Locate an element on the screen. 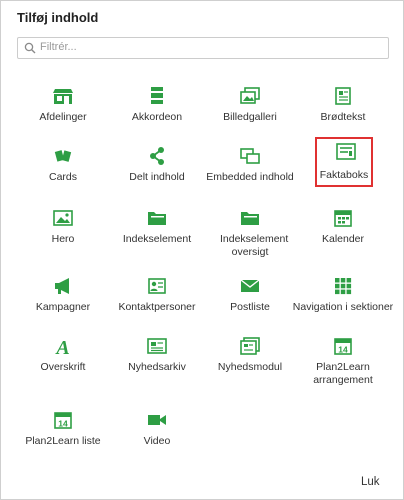 This screenshot has height=500, width=404. item-overskrift: A Overskrift is located at coordinates (63, 362).